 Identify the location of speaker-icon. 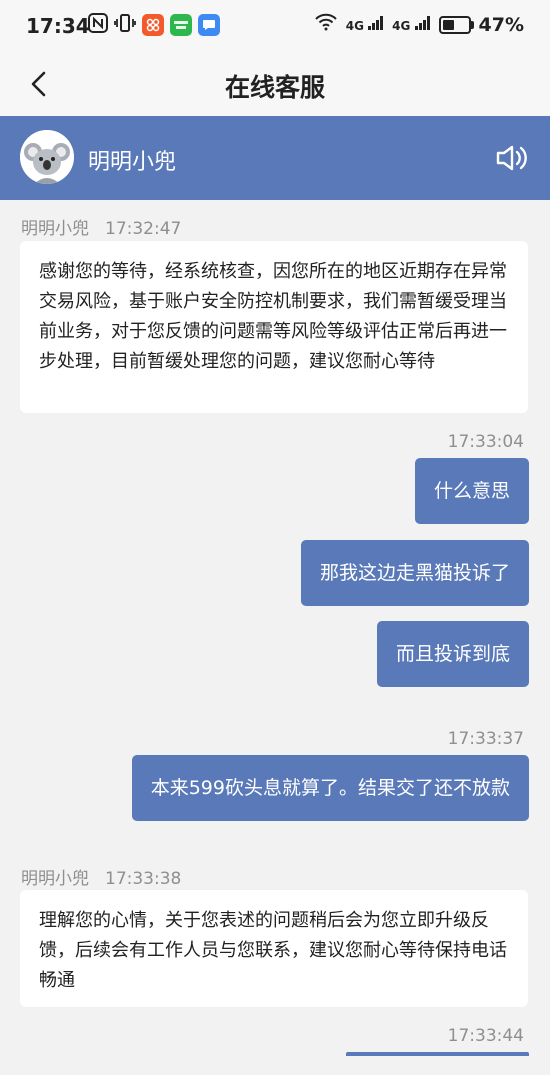
(511, 158).